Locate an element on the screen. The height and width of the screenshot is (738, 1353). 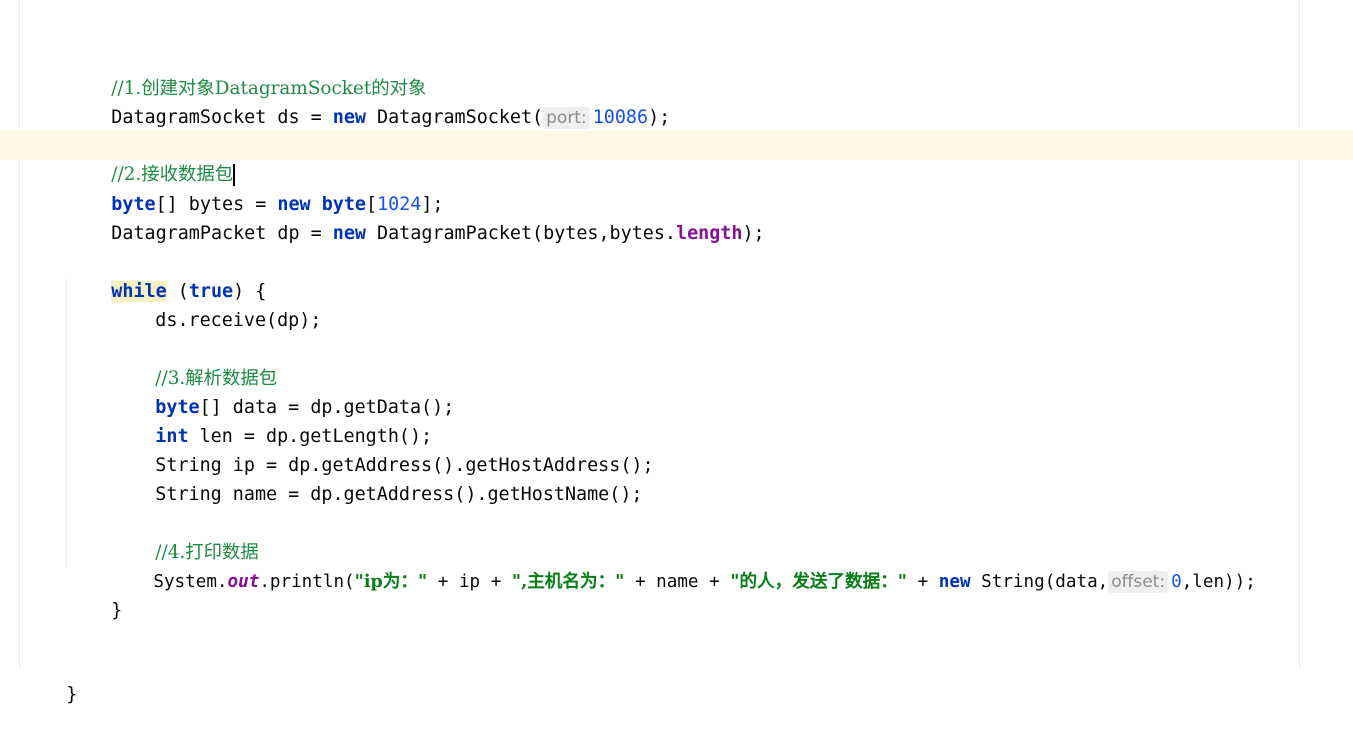
number-literal: 10086 is located at coordinates (620, 117).